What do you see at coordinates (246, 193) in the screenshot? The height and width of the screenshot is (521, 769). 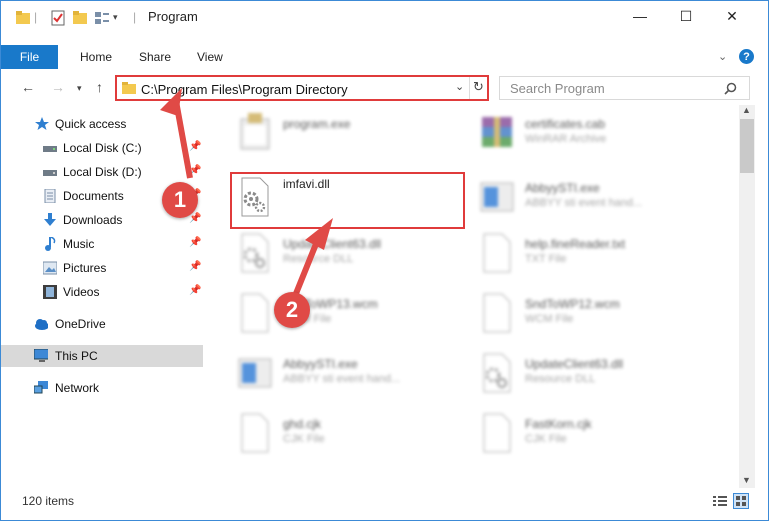 I see `annotation-arrows` at bounding box center [246, 193].